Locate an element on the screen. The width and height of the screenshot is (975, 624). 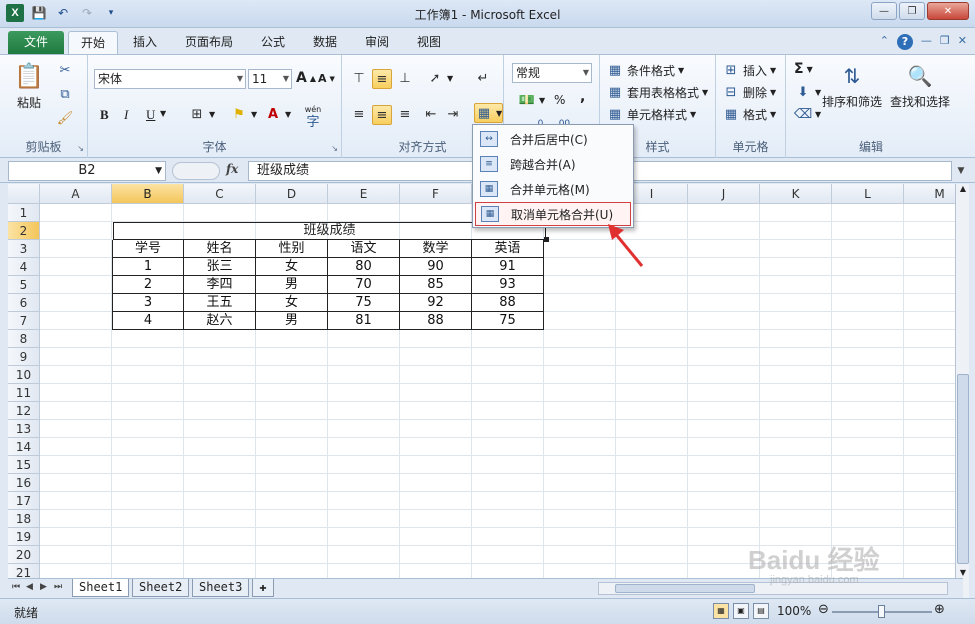
tab-insert: 插入 is located at coordinates (145, 42).